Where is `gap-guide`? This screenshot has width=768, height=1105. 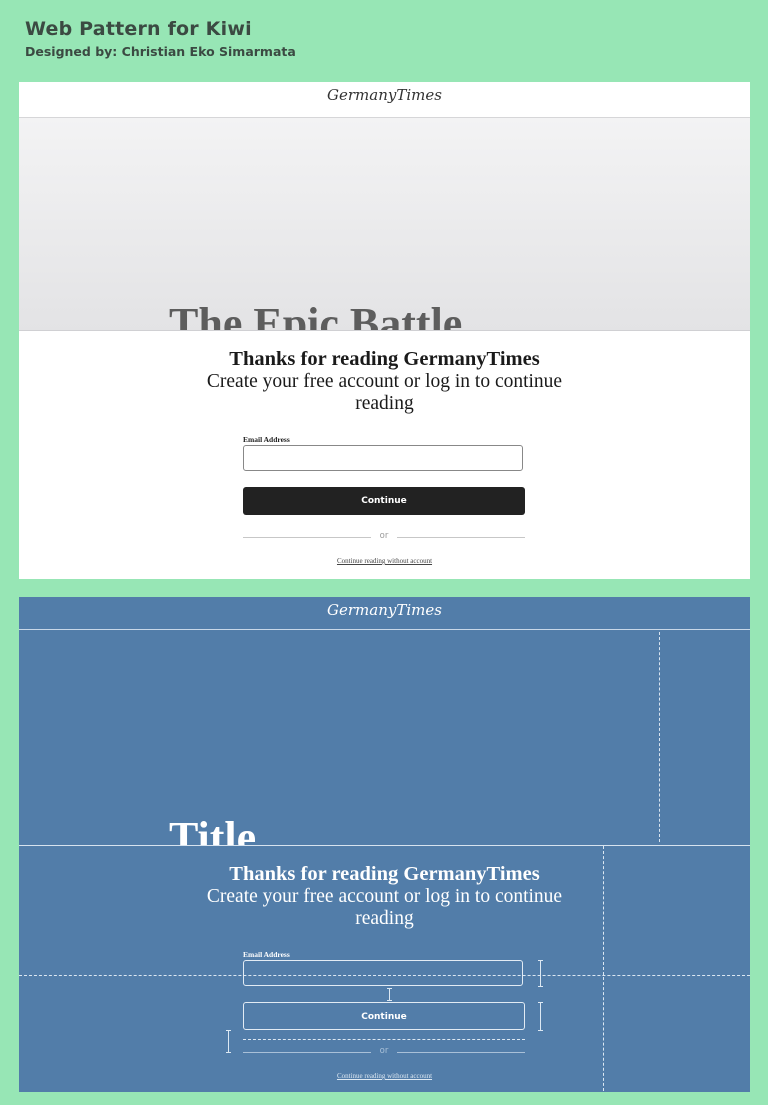 gap-guide is located at coordinates (389, 994).